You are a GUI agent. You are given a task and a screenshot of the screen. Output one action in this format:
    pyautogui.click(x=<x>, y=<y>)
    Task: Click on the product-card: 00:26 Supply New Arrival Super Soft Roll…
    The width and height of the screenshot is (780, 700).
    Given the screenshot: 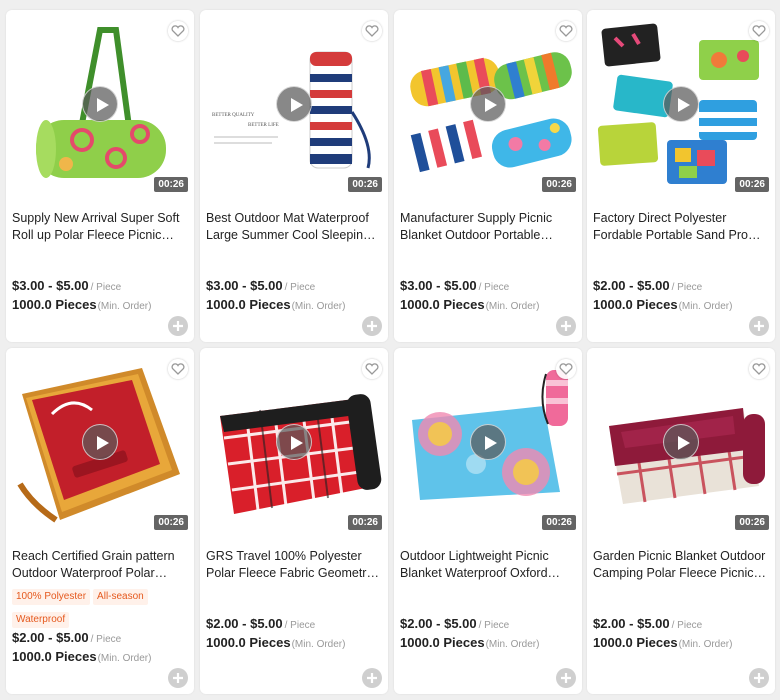 What is the action you would take?
    pyautogui.click(x=100, y=176)
    